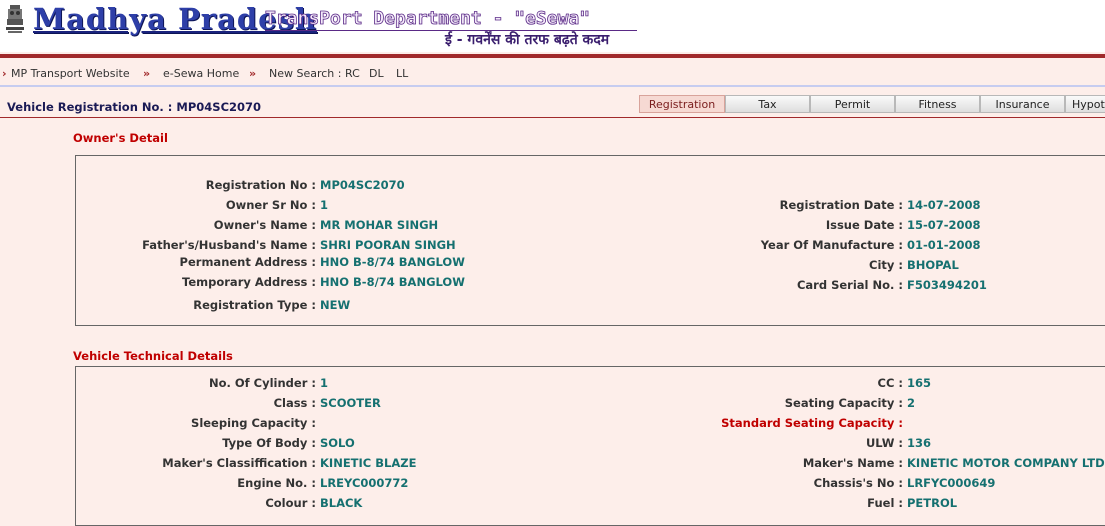  What do you see at coordinates (362, 185) in the screenshot?
I see `owner-field-value: MP04SC2070` at bounding box center [362, 185].